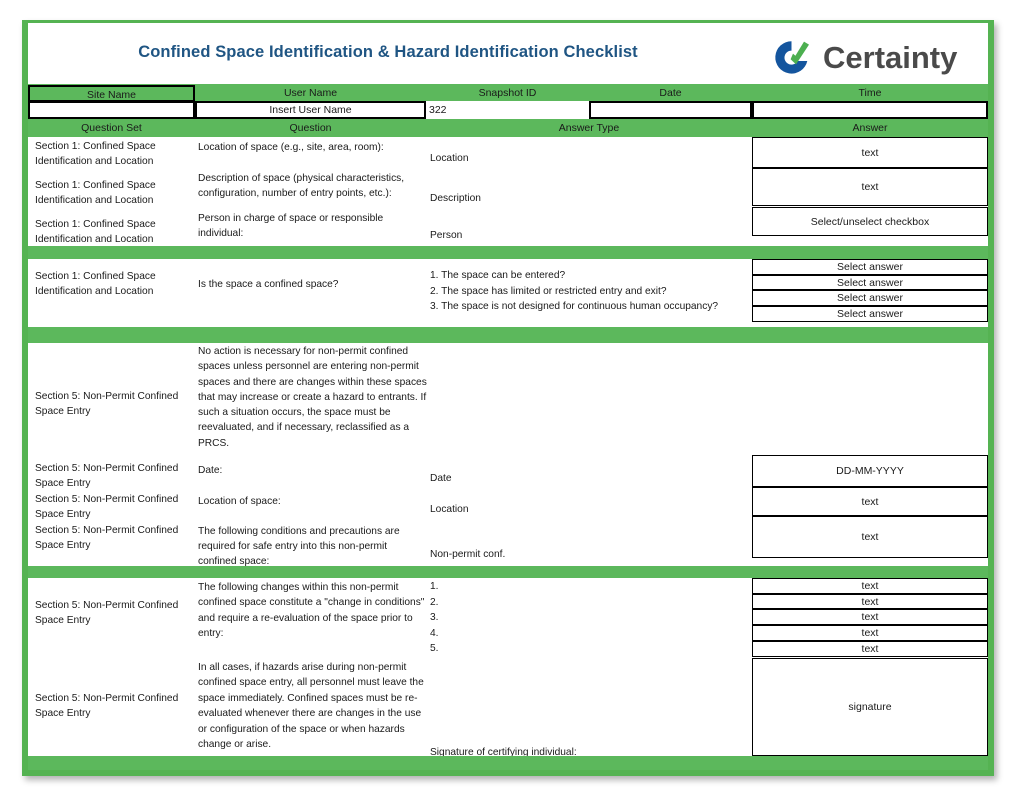  I want to click on non-permit-row-question: Location of space:, so click(239, 501).